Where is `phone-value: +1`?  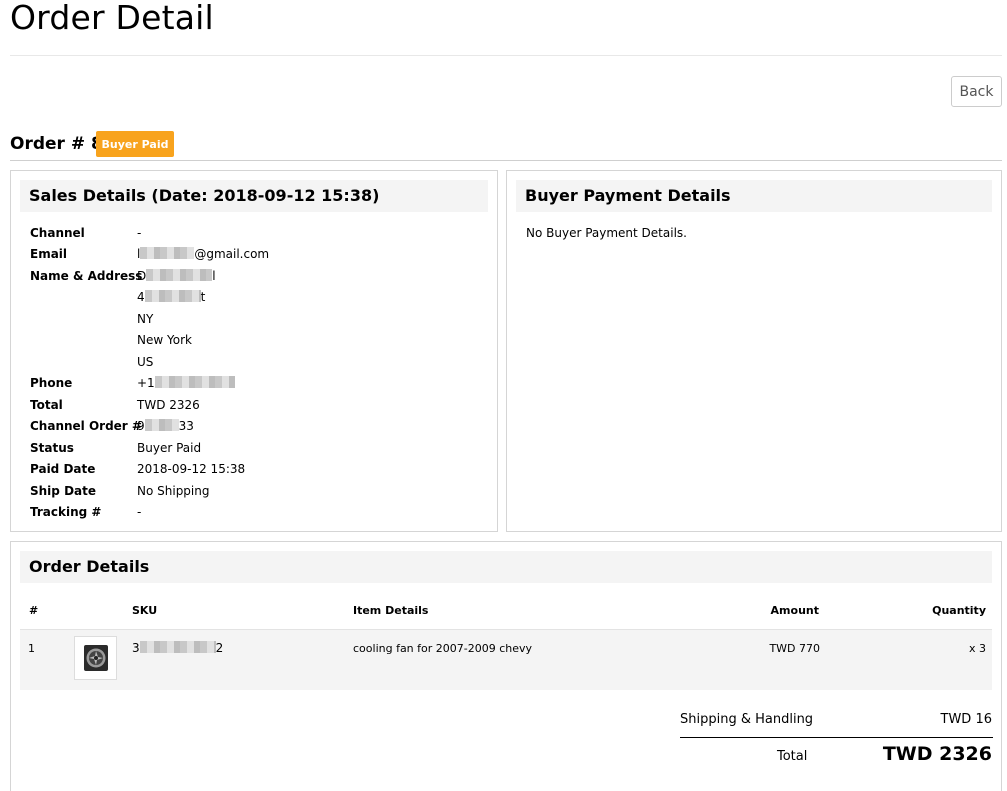
phone-value: +1 is located at coordinates (186, 383).